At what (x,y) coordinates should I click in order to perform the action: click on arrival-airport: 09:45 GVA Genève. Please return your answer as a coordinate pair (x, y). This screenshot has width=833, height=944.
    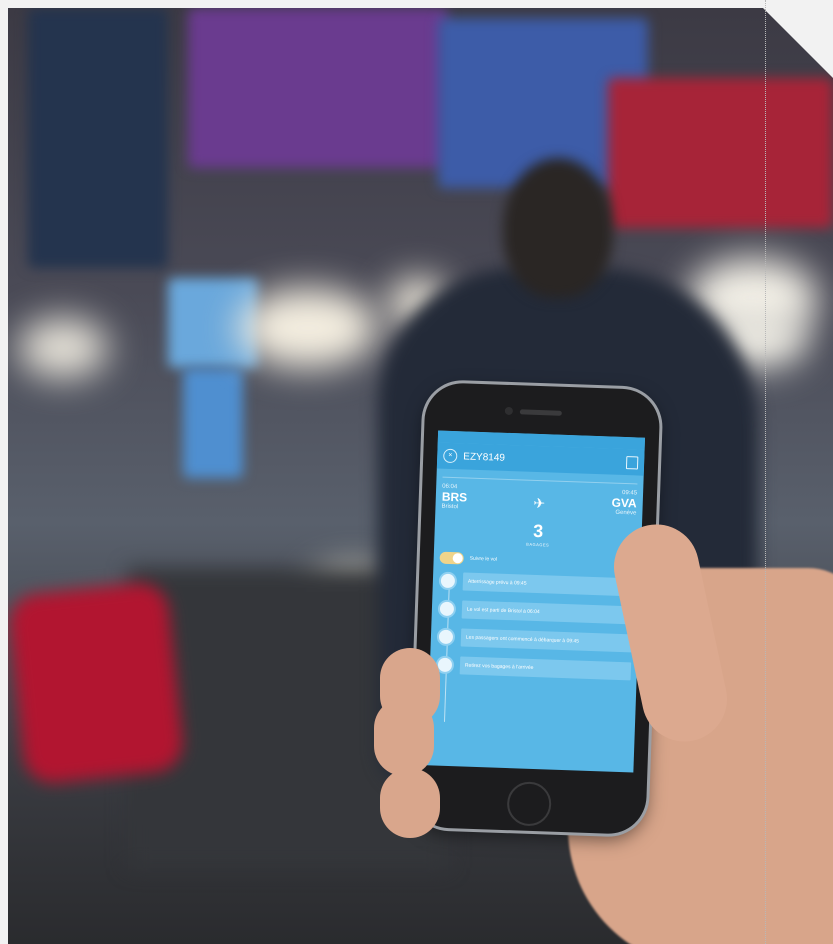
    Looking at the image, I should click on (624, 503).